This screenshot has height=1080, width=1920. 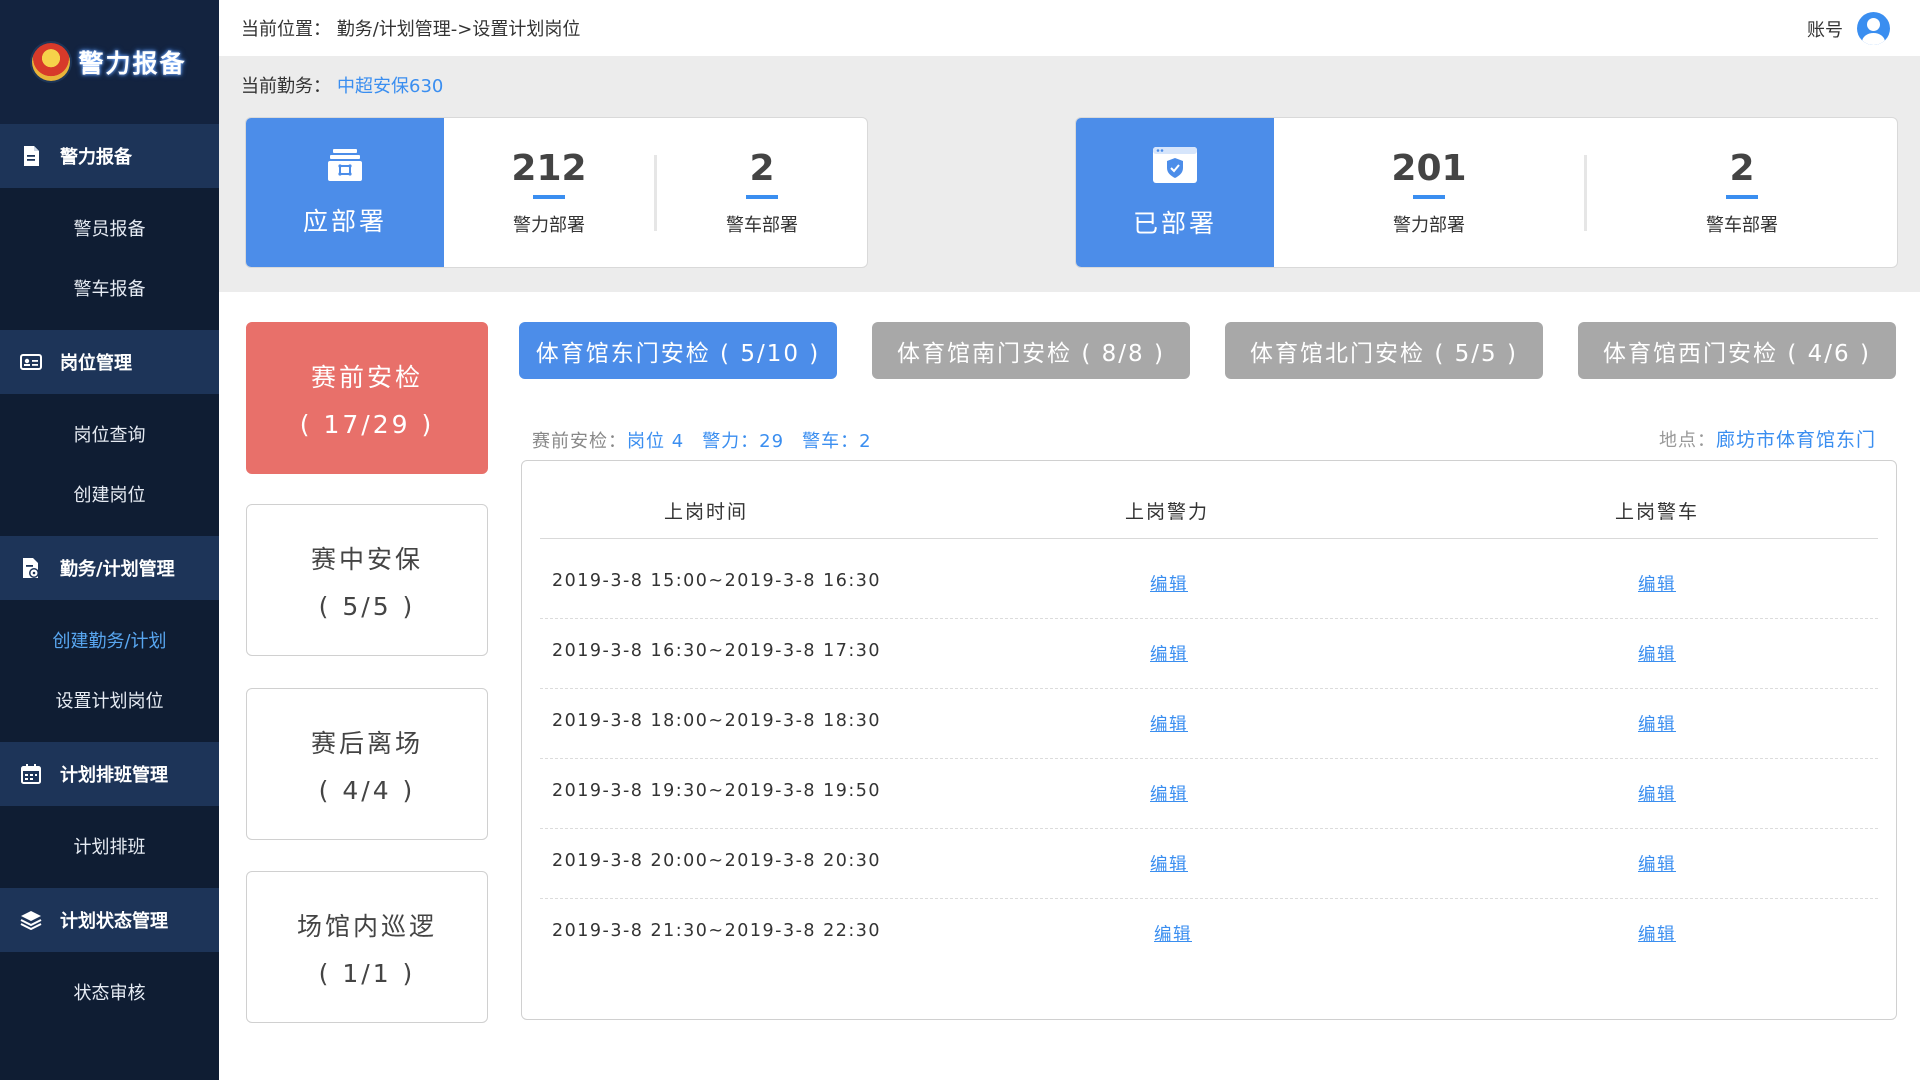 I want to click on should-deploy-header: 应部署, so click(x=345, y=192).